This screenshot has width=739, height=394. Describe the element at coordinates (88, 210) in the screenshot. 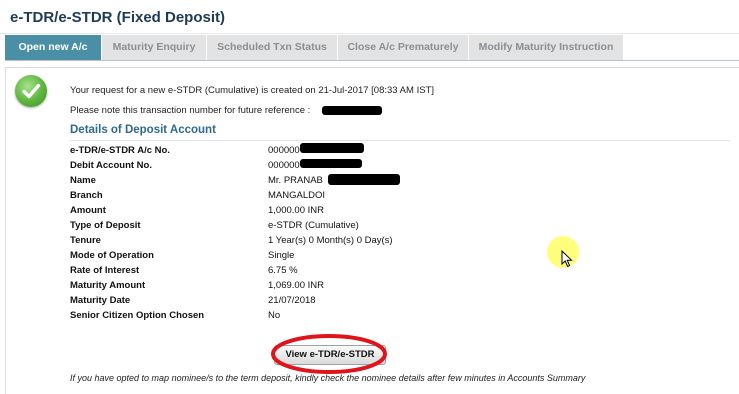

I see `detail-label: Amount` at that location.